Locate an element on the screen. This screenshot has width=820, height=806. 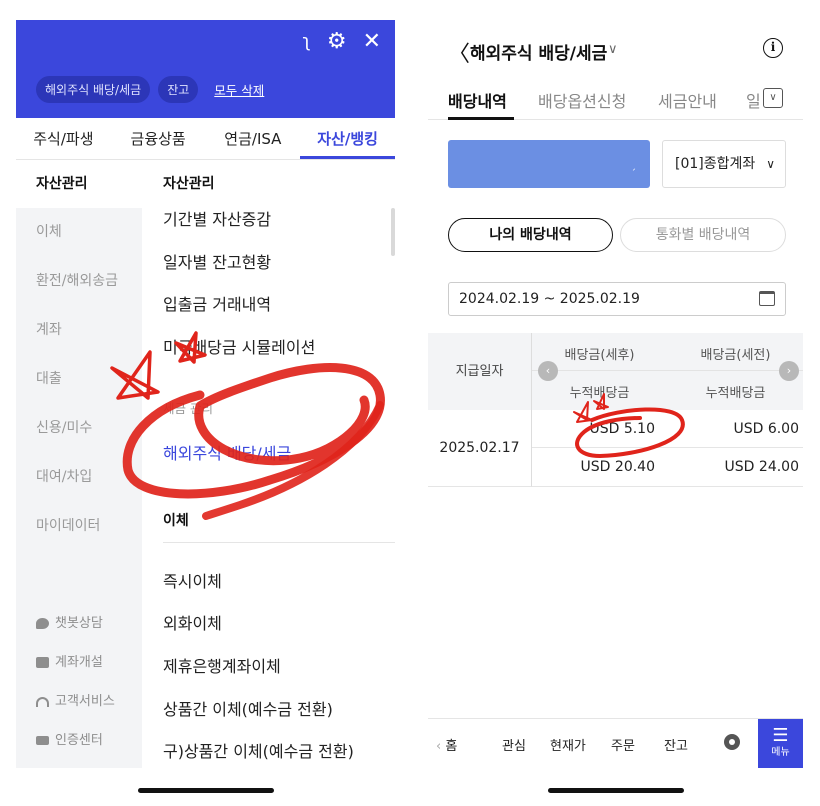
tab-stocks: 주식/파생 is located at coordinates (63, 138).